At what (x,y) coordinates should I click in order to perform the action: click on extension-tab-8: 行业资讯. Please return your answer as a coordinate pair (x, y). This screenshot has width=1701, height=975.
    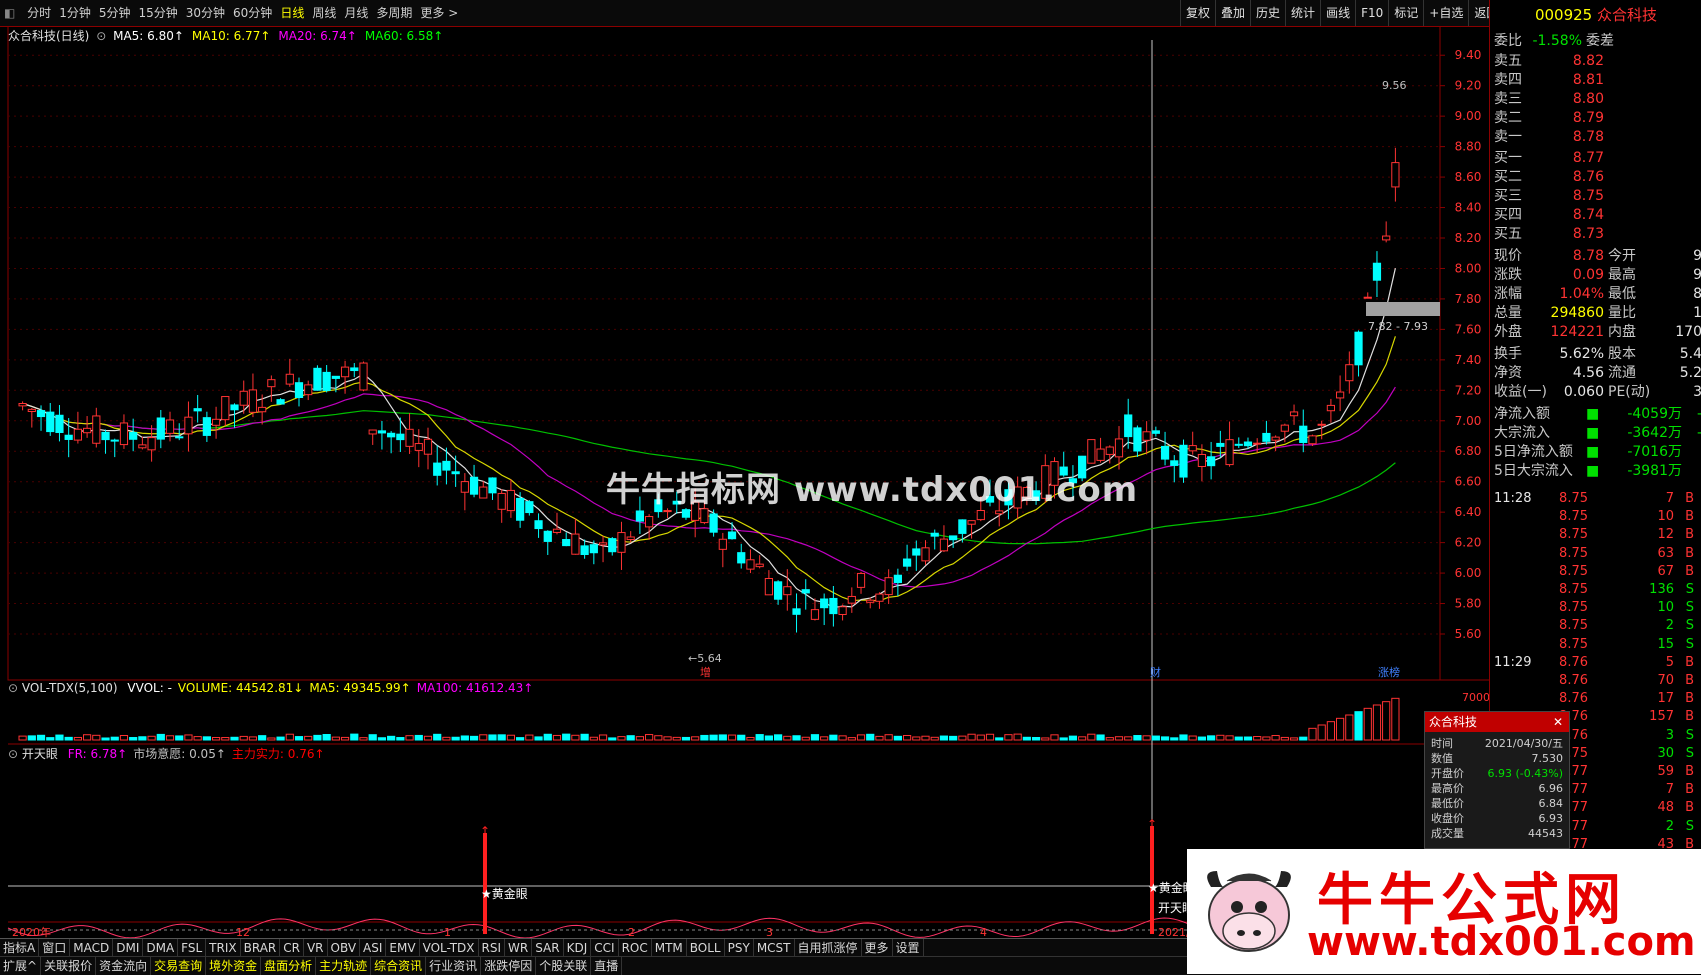
    Looking at the image, I should click on (454, 966).